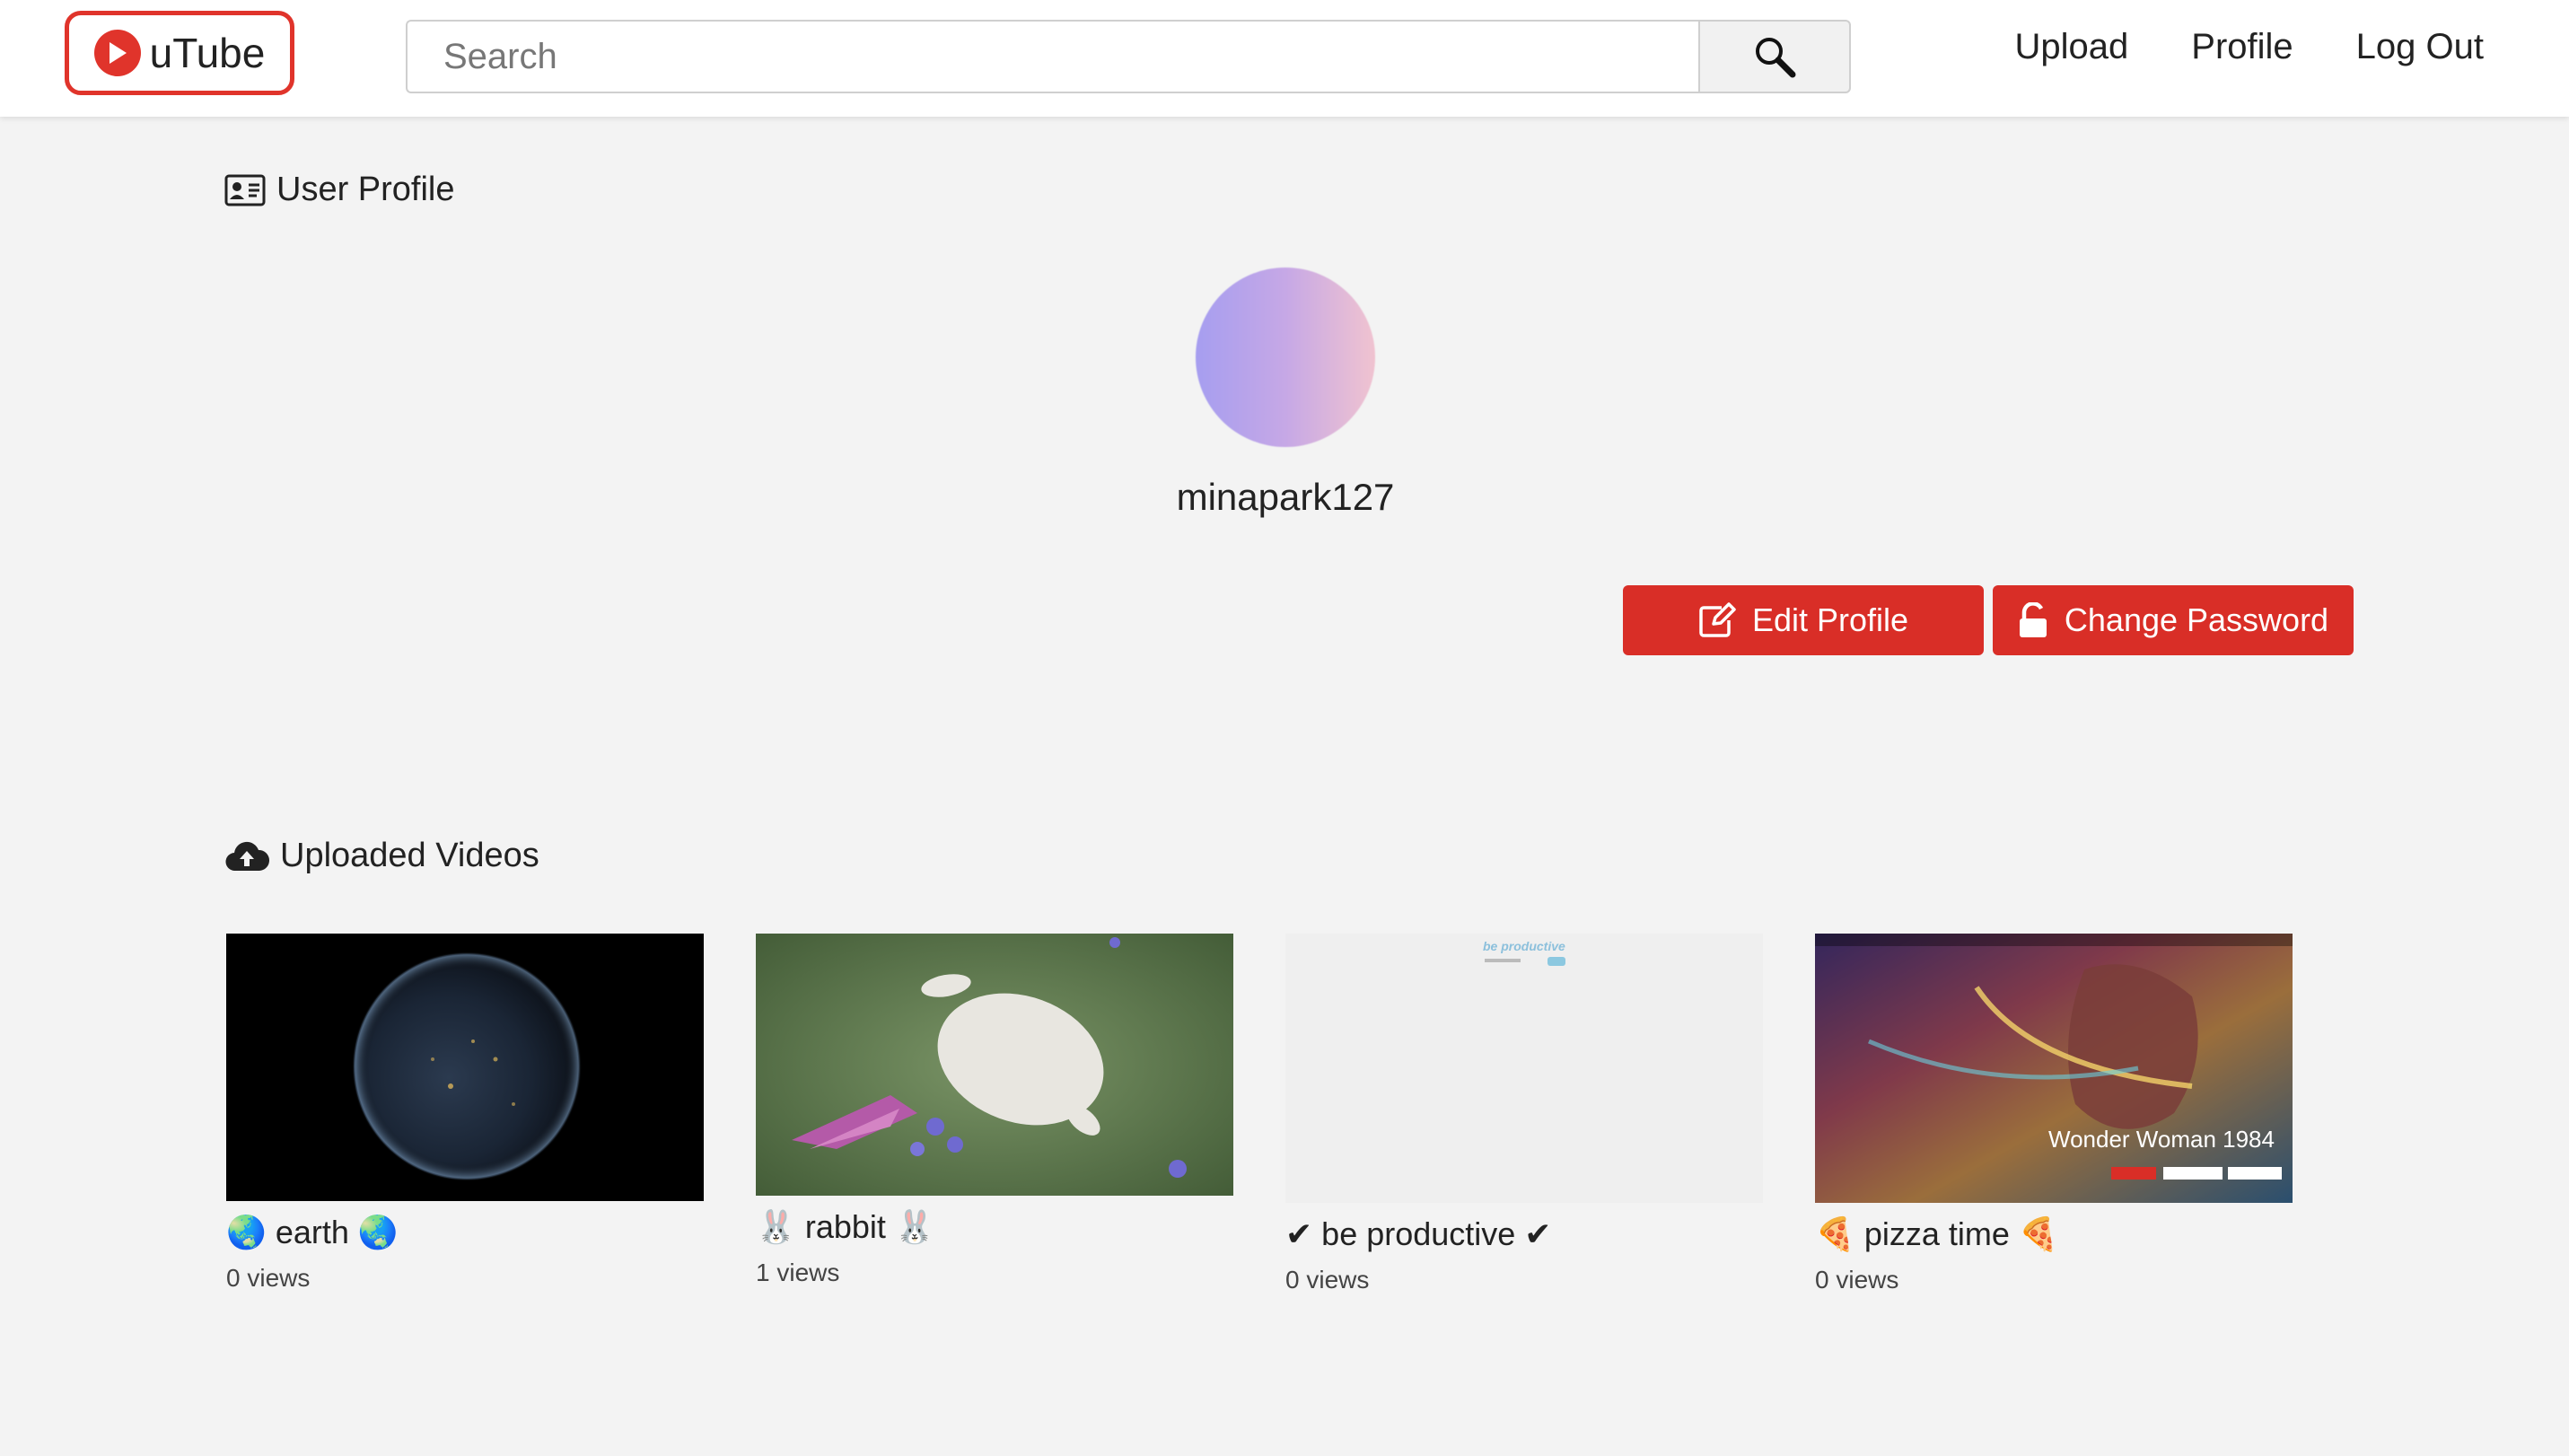 This screenshot has height=1456, width=2569. I want to click on video-thumbnail: be productive, so click(1524, 1069).